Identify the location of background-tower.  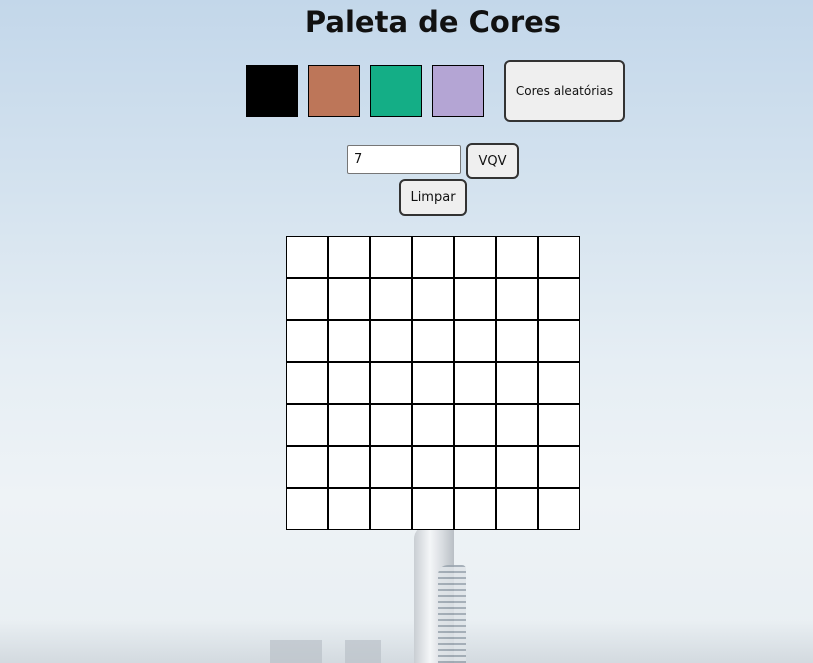
(438, 594).